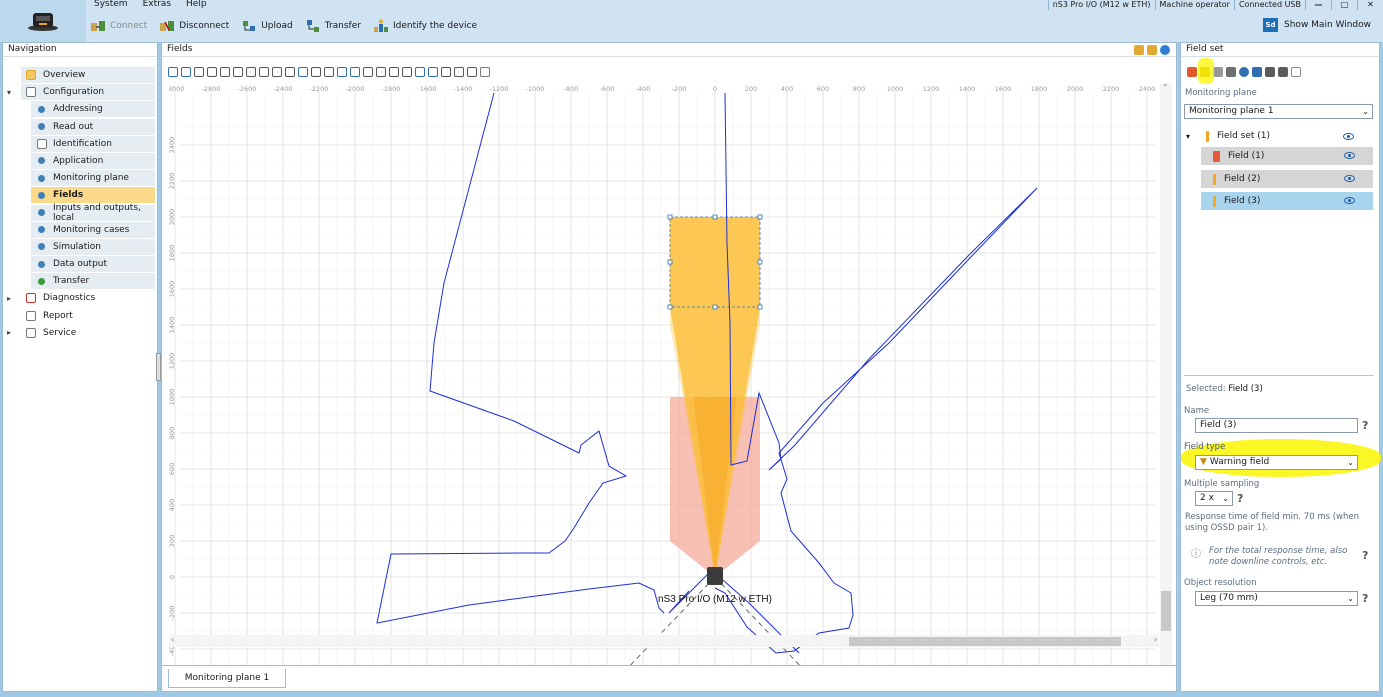  I want to click on nav-item-report: Report, so click(81, 316).